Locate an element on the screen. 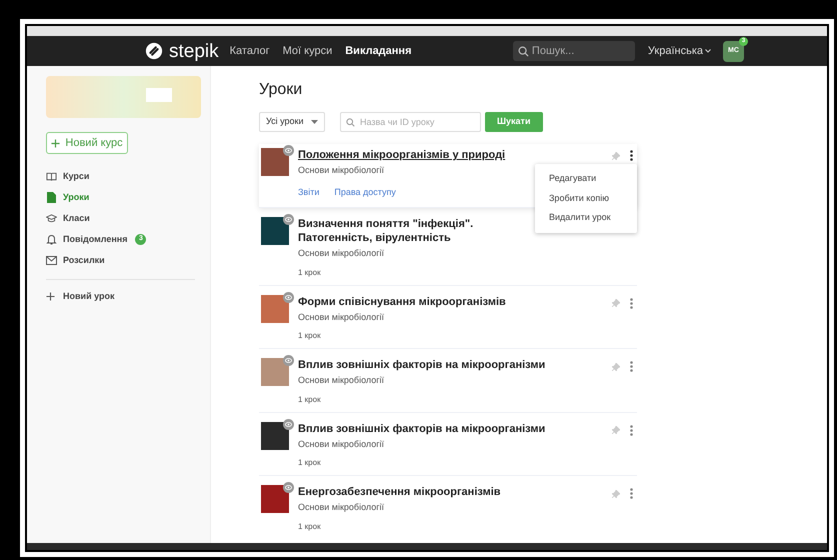 This screenshot has width=837, height=560. book-icon is located at coordinates (51, 177).